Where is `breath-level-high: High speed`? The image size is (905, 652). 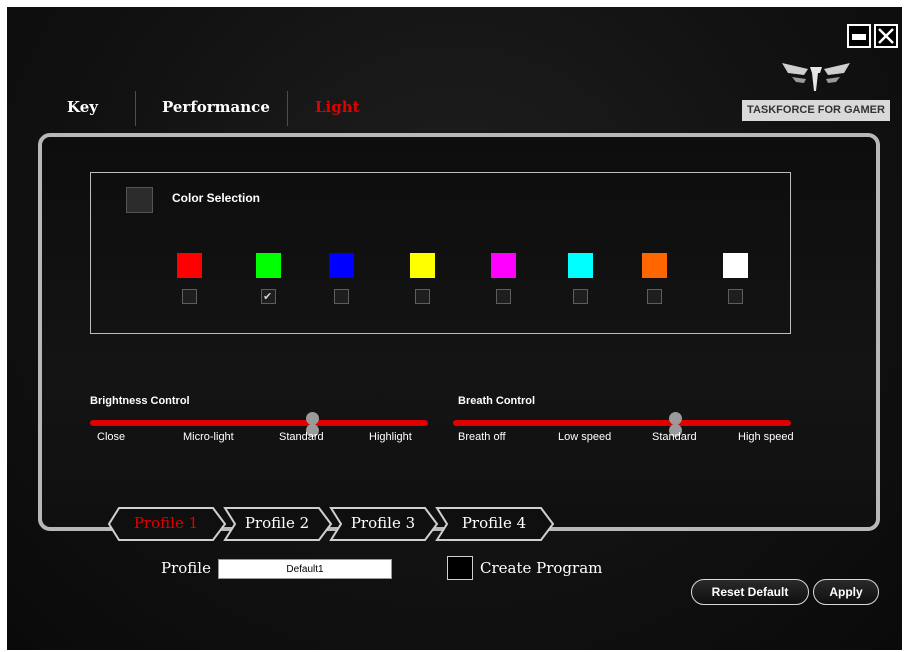
breath-level-high: High speed is located at coordinates (766, 437).